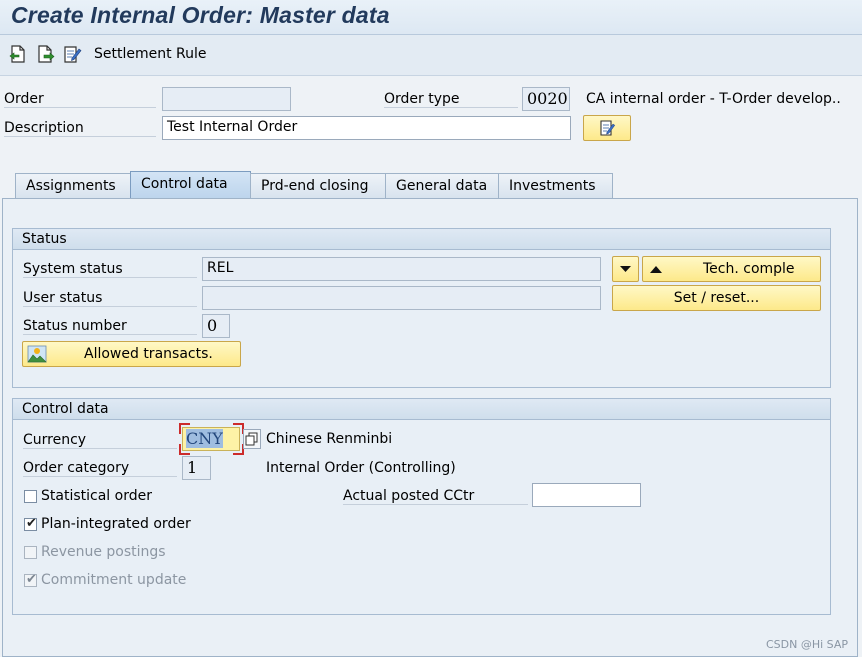 Image resolution: width=862 pixels, height=657 pixels. I want to click on tab-general-data: General data, so click(442, 185).